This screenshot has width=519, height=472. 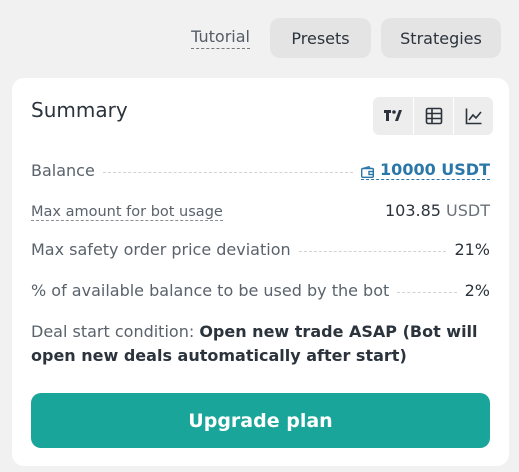 What do you see at coordinates (441, 38) in the screenshot?
I see `strategies-button: Strategies` at bounding box center [441, 38].